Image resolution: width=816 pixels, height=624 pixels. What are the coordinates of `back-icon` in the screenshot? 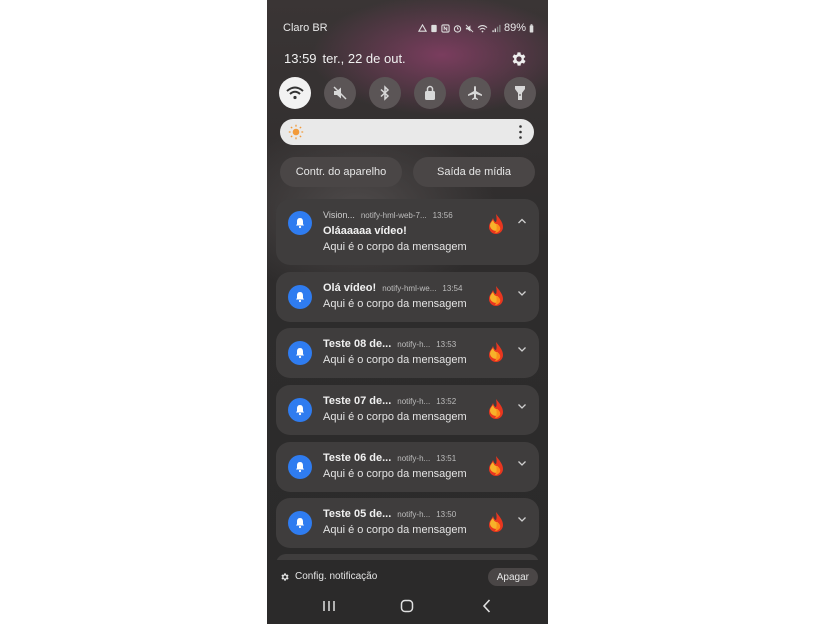 It's located at (487, 606).